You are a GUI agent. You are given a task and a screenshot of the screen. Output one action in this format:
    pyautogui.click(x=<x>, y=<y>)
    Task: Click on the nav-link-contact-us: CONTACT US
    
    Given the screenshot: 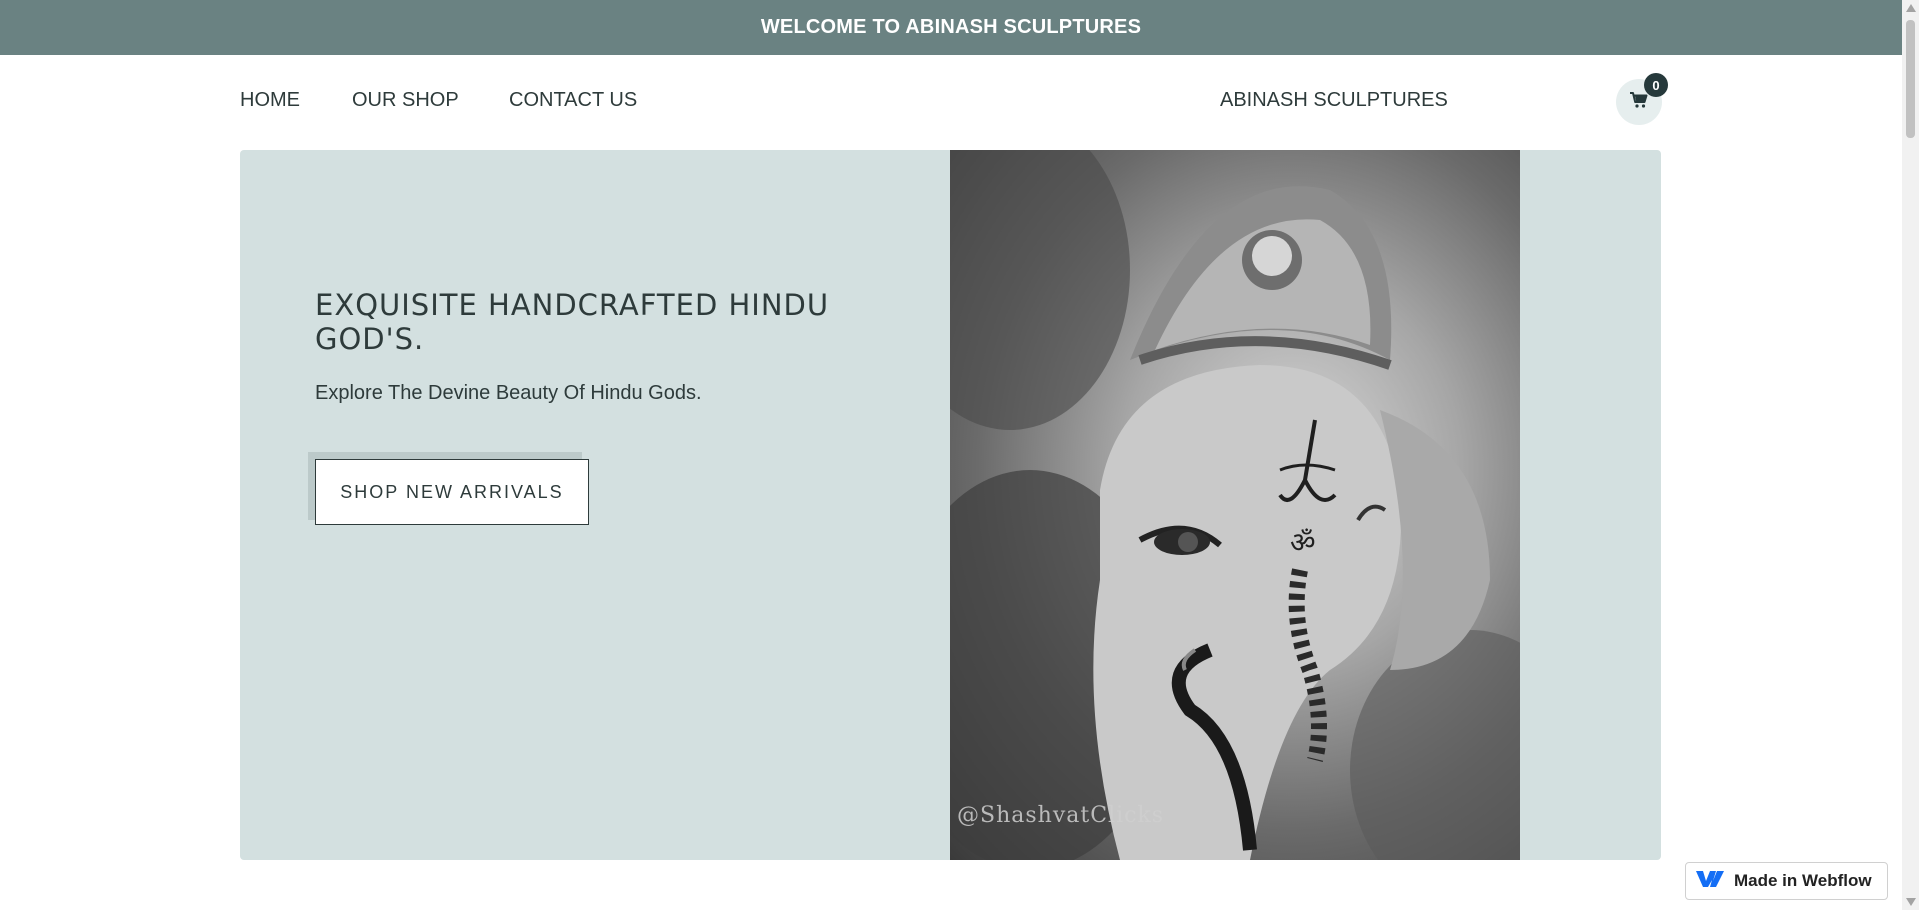 What is the action you would take?
    pyautogui.click(x=573, y=100)
    